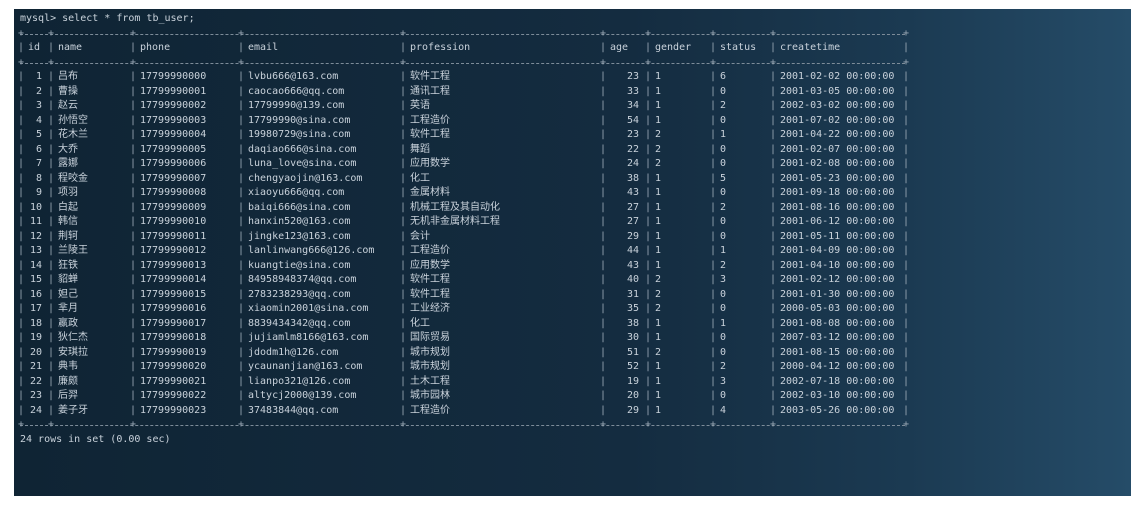 The width and height of the screenshot is (1139, 506). Describe the element at coordinates (38, 178) in the screenshot. I see `cell-id: 8` at that location.